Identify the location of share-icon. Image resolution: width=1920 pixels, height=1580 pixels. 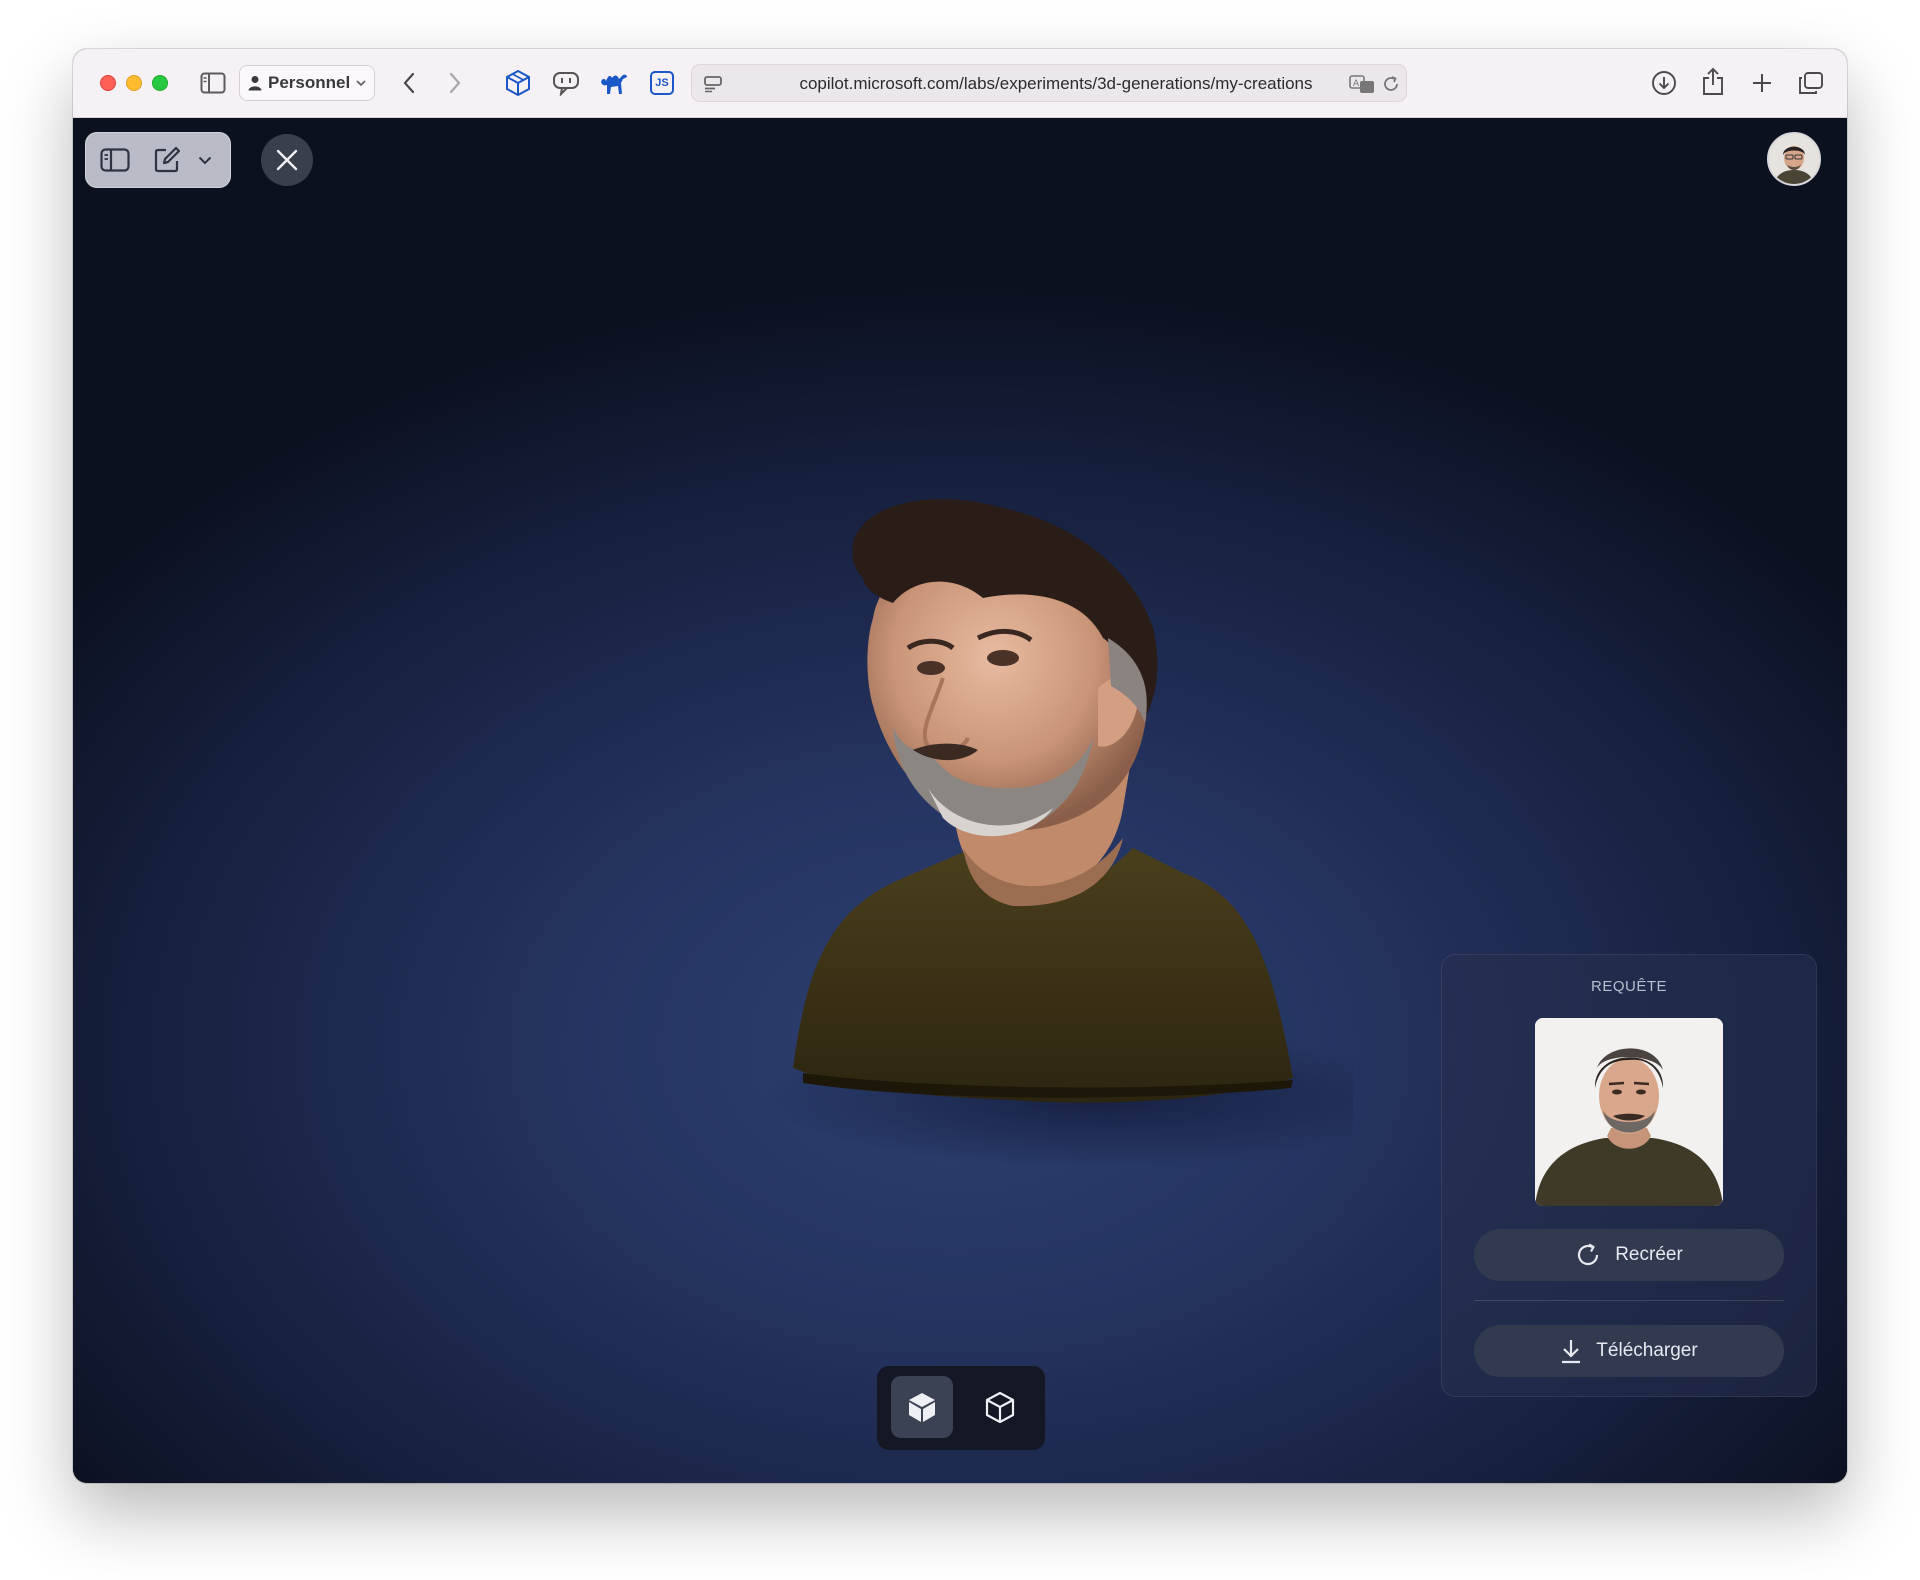
(1713, 82).